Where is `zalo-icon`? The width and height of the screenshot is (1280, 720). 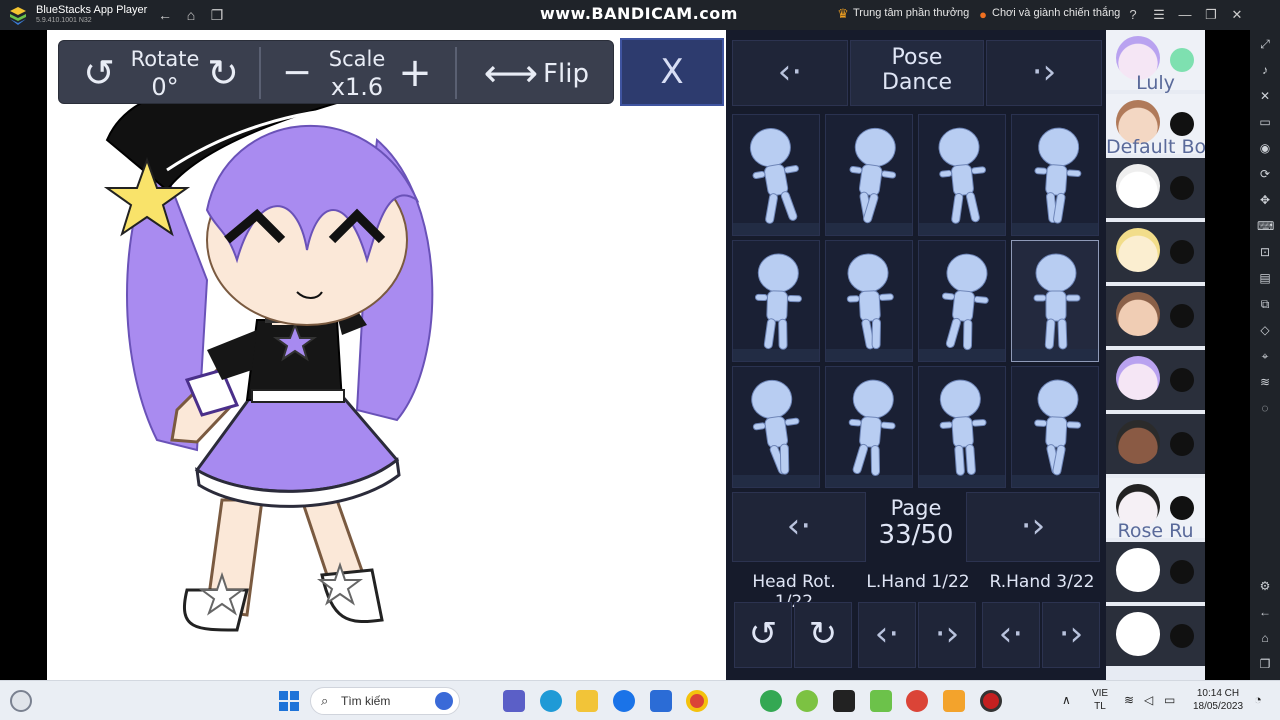 zalo-icon is located at coordinates (624, 701).